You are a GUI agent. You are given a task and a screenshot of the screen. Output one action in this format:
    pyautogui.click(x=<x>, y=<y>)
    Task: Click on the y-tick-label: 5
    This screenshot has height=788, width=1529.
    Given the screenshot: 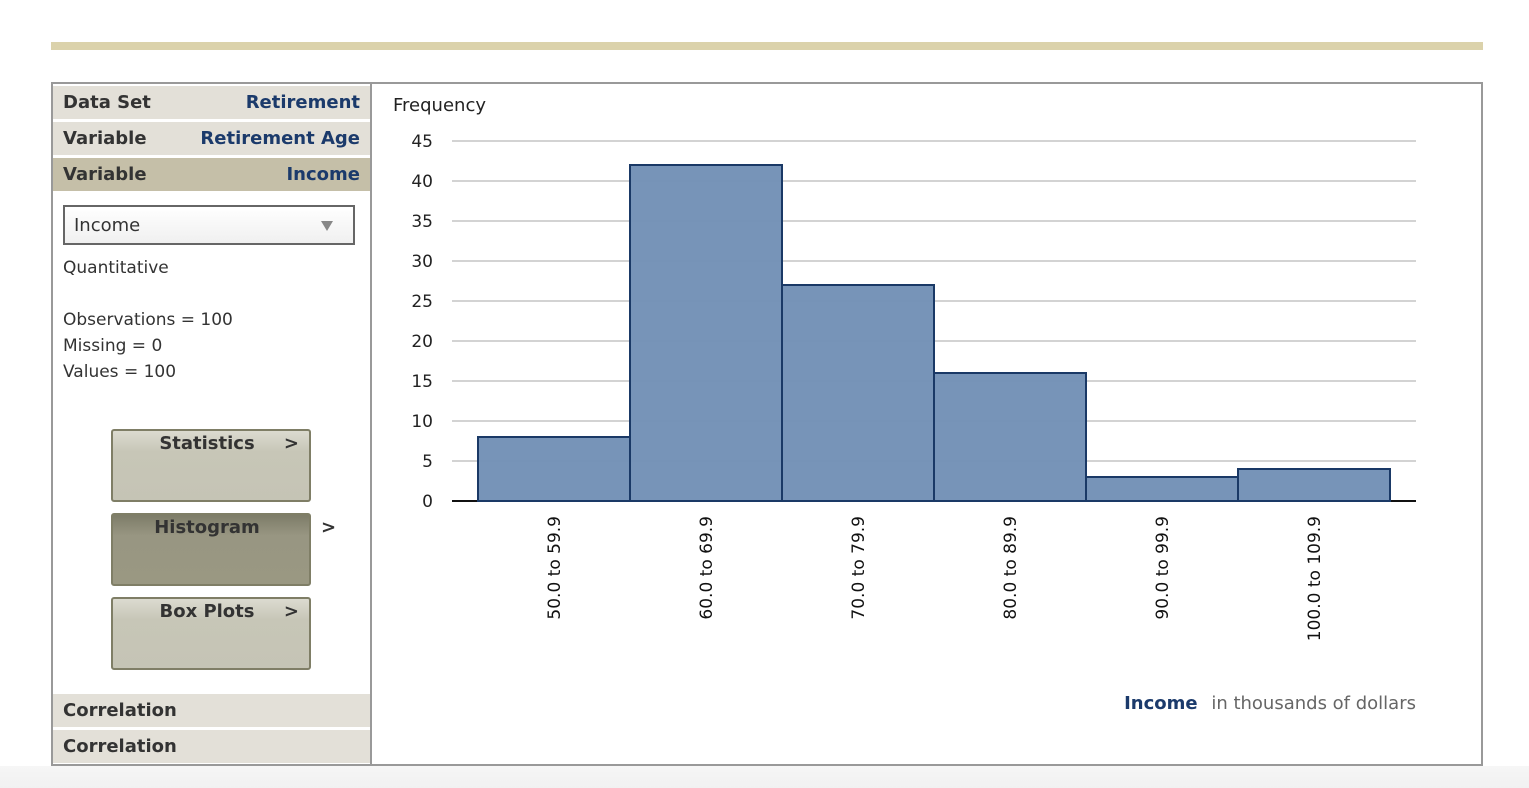 What is the action you would take?
    pyautogui.click(x=427, y=462)
    